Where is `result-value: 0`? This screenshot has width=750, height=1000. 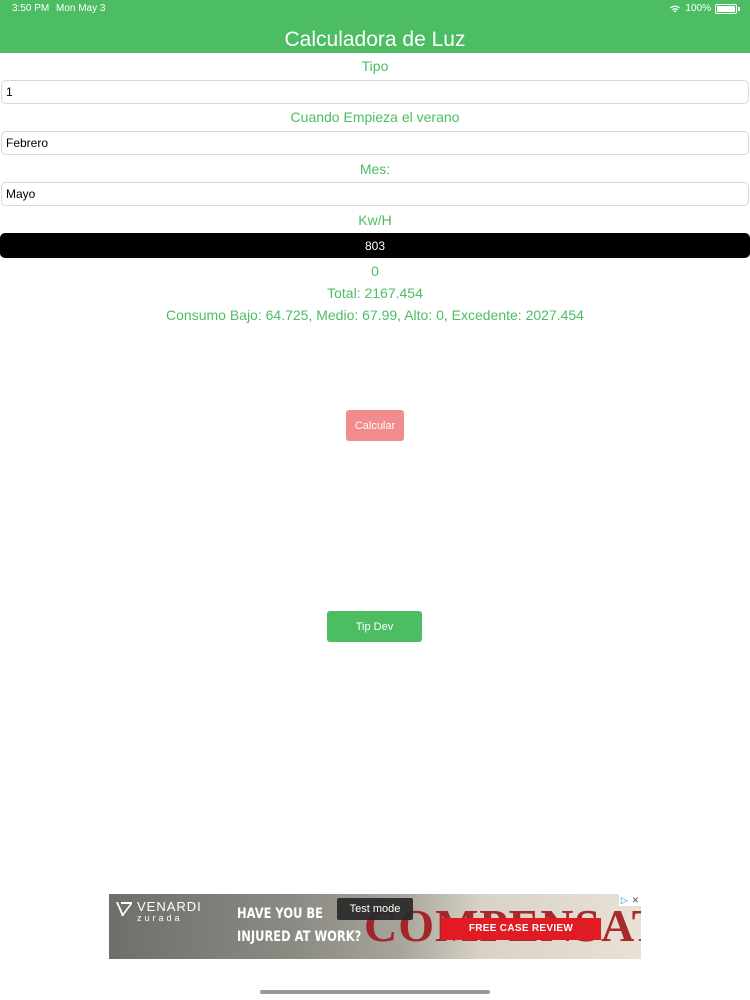 result-value: 0 is located at coordinates (375, 271).